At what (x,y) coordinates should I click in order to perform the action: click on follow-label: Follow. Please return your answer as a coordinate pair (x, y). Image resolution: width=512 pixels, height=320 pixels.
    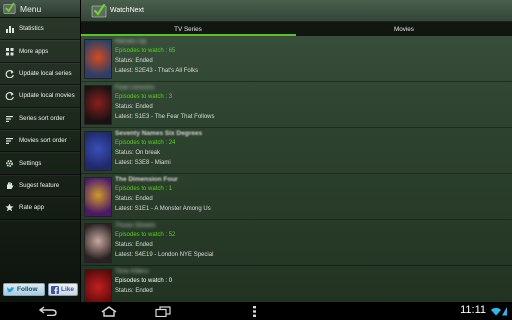
    Looking at the image, I should click on (27, 289).